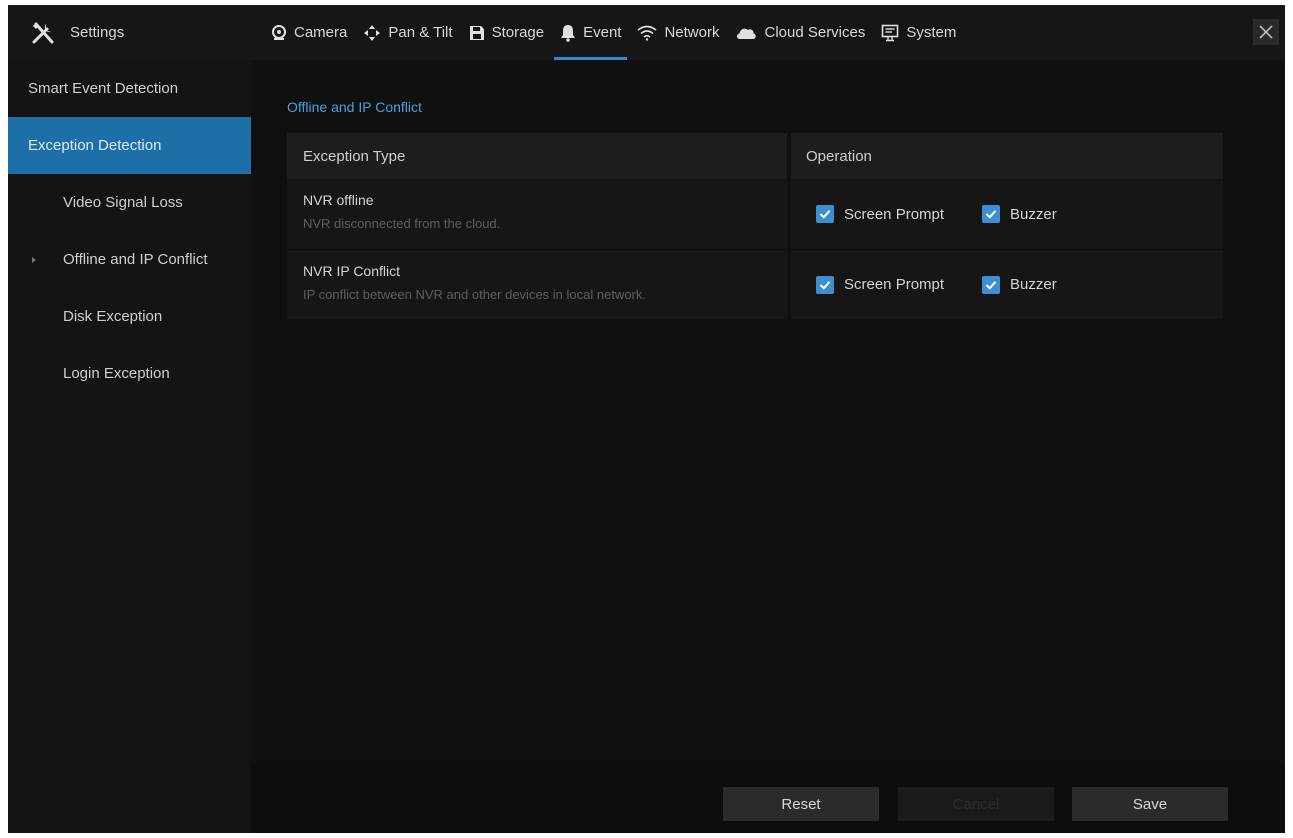 This screenshot has height=838, width=1293. Describe the element at coordinates (43, 32) in the screenshot. I see `tools-icon` at that location.